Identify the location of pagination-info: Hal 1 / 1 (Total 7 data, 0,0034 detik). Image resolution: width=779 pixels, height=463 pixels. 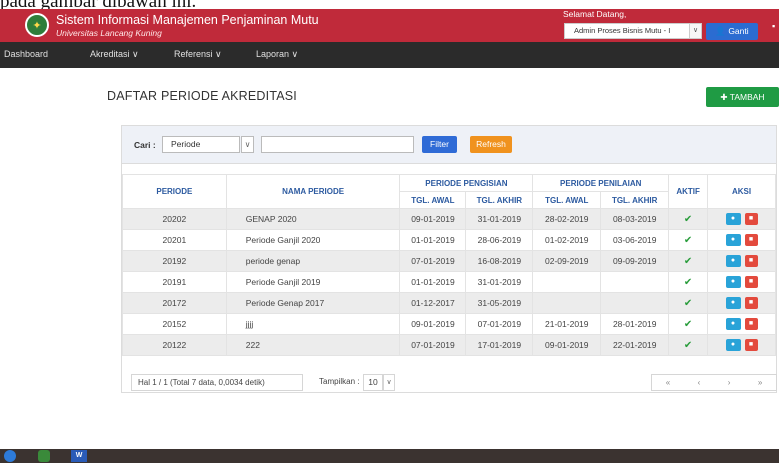
(217, 382).